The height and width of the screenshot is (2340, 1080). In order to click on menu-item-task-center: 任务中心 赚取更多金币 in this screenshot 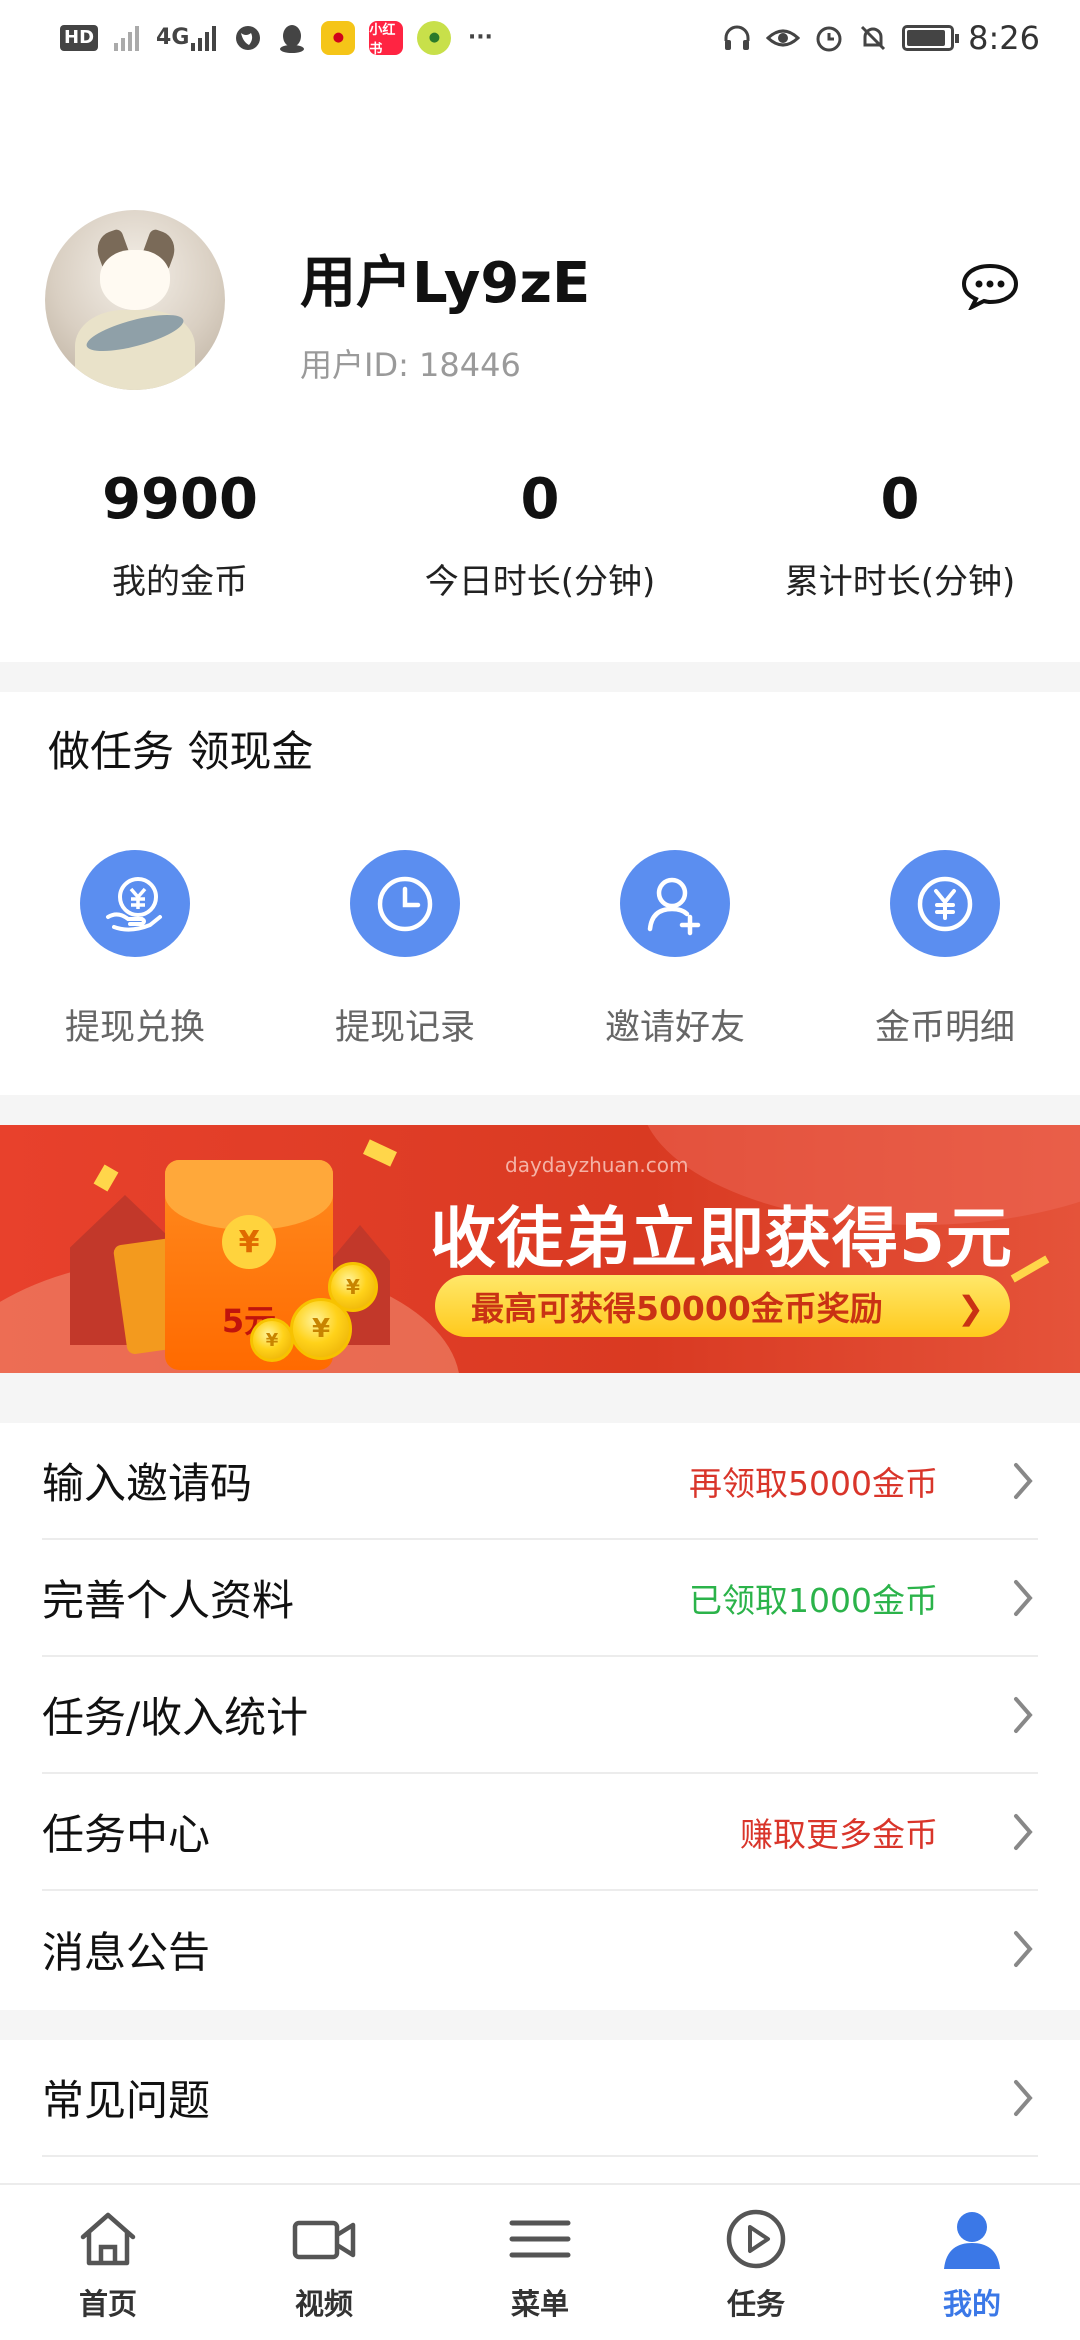, I will do `click(540, 1832)`.